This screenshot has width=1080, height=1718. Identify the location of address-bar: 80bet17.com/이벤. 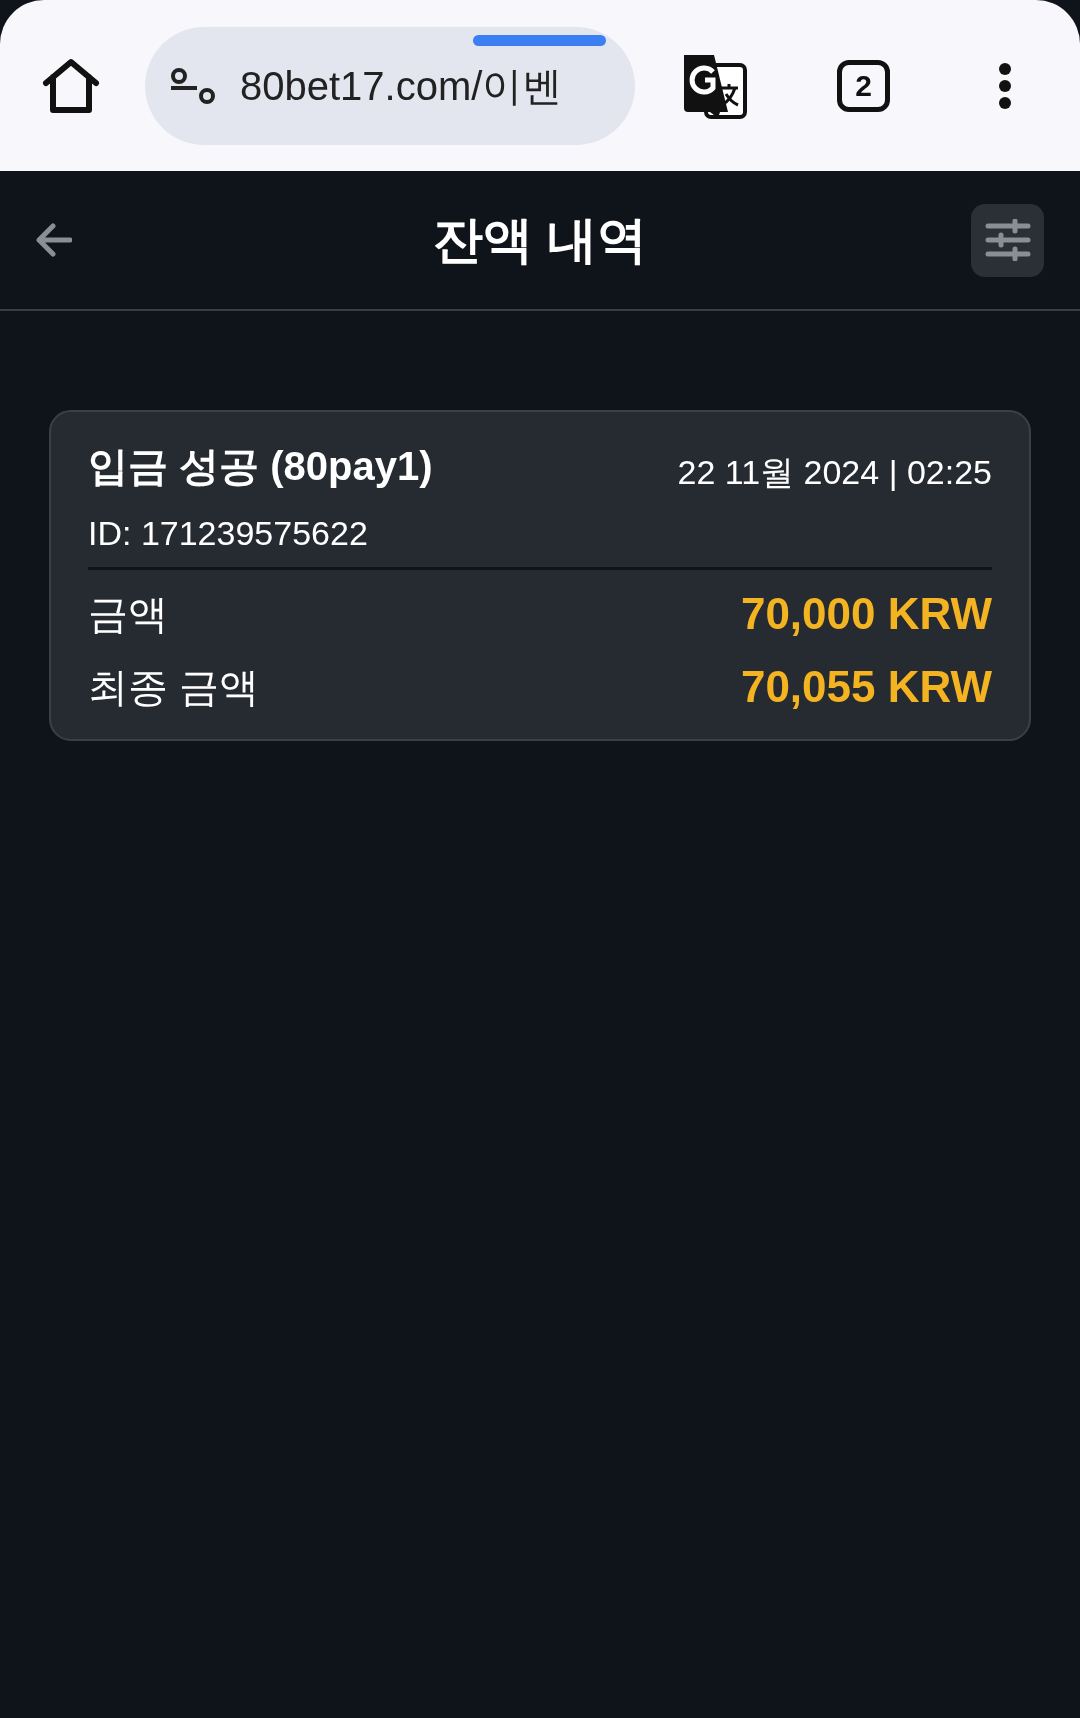
(390, 85).